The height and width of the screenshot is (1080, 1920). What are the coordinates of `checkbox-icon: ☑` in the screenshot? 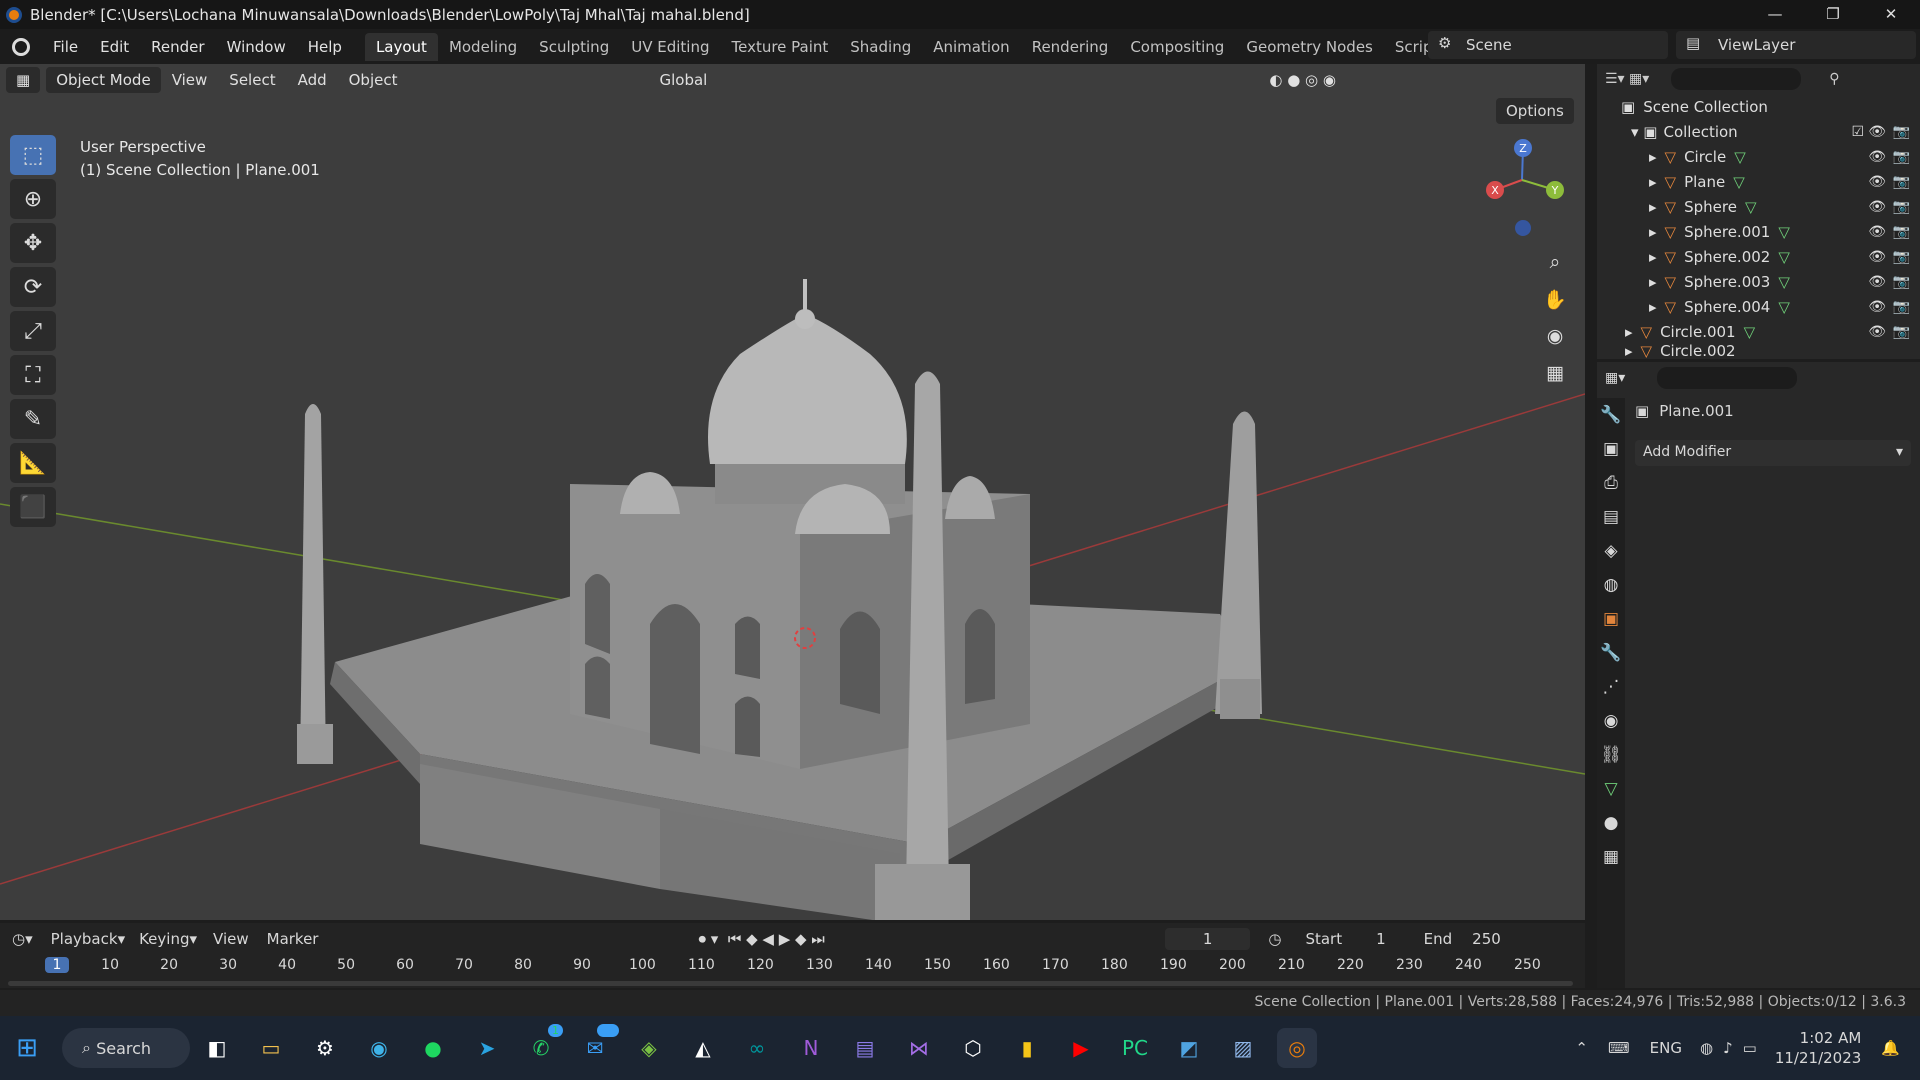 It's located at (1857, 132).